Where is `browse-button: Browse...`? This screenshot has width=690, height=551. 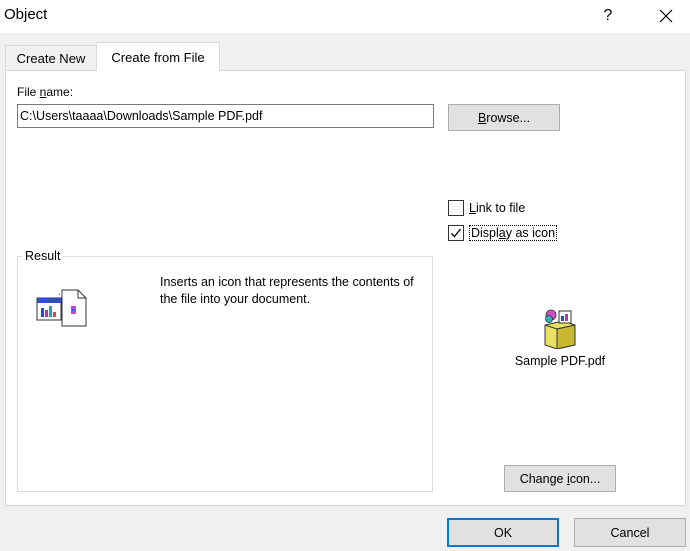 browse-button: Browse... is located at coordinates (504, 117).